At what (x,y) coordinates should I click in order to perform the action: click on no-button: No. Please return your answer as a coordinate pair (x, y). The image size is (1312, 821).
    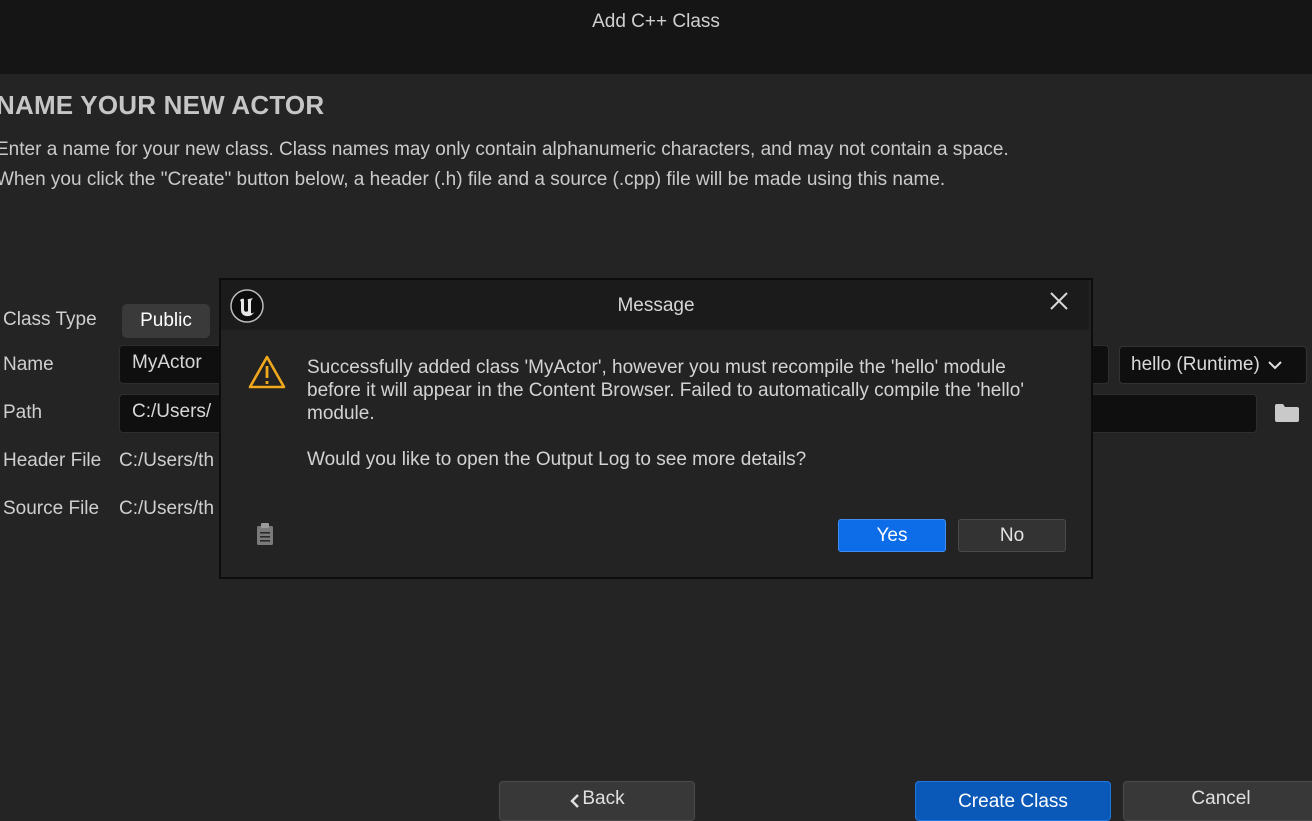
    Looking at the image, I should click on (1012, 535).